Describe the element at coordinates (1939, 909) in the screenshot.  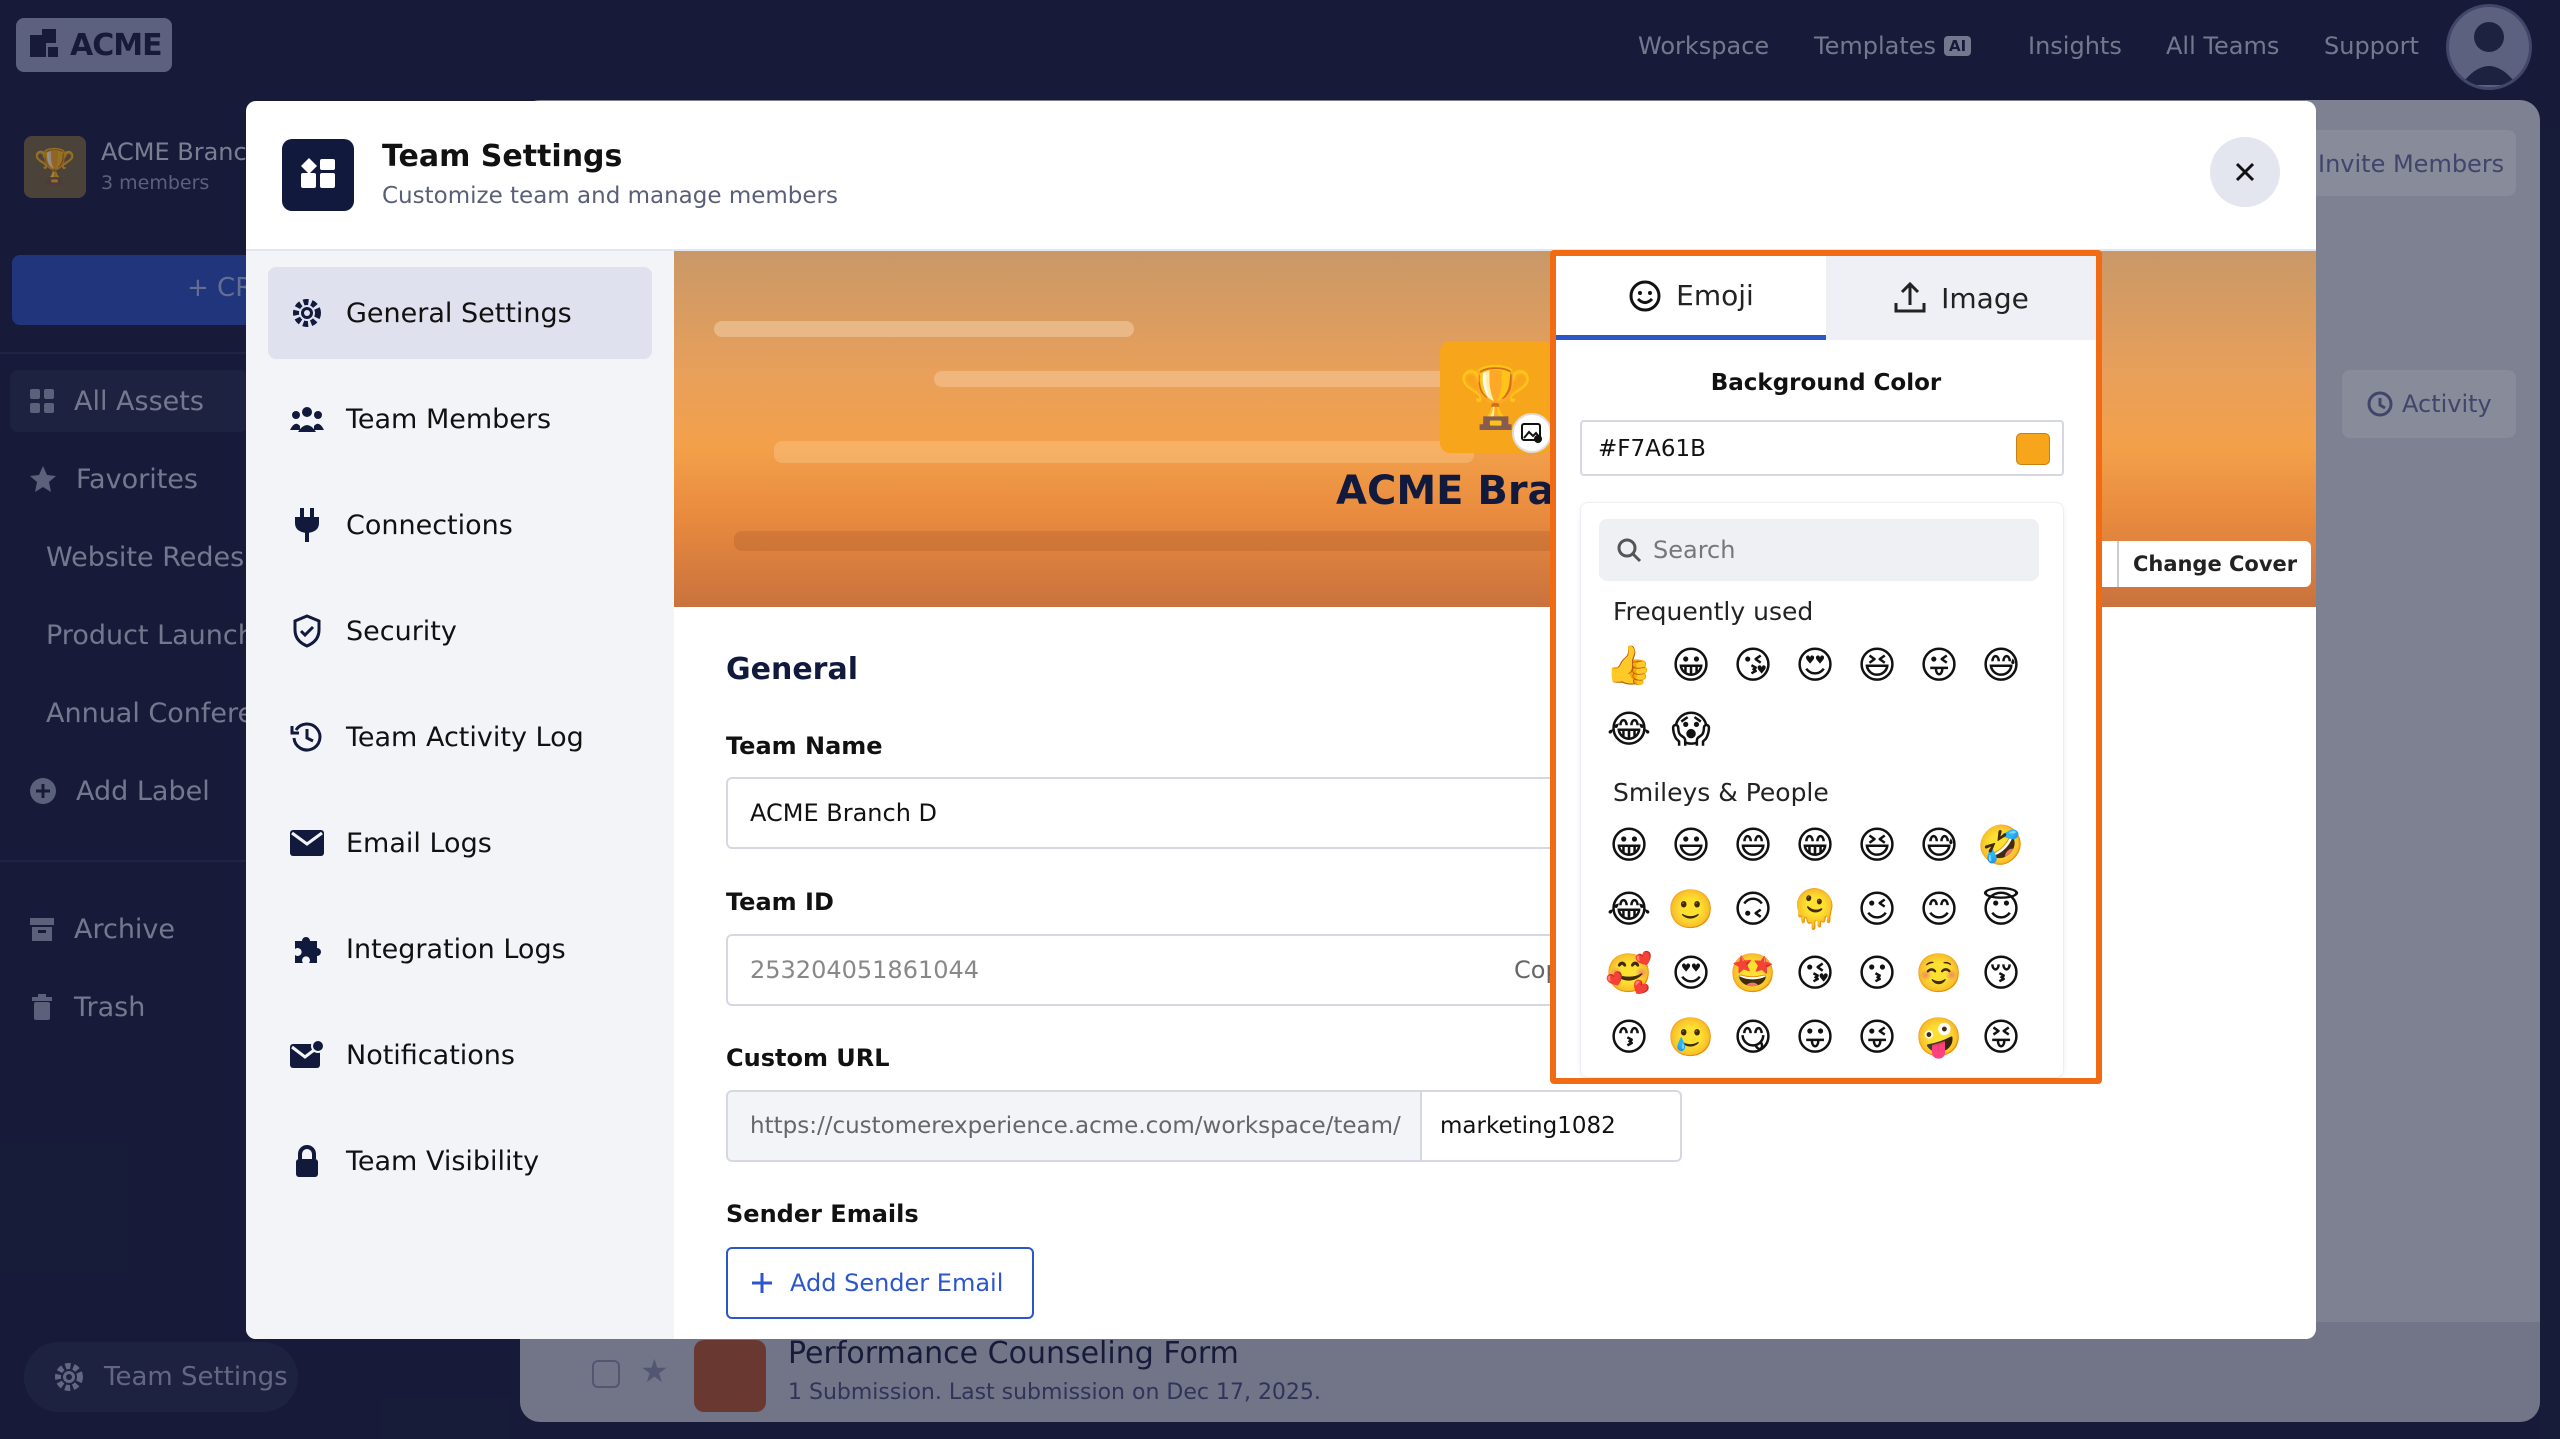
I see `emoji: 😊` at that location.